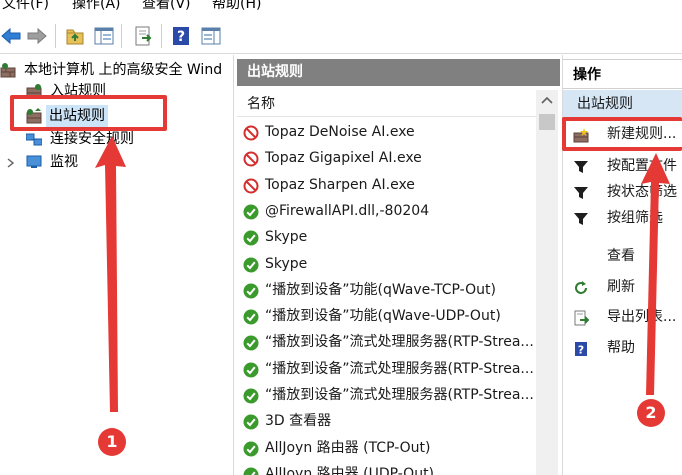  I want to click on rule-row: Topaz Sharpen AI.exe, so click(390, 185).